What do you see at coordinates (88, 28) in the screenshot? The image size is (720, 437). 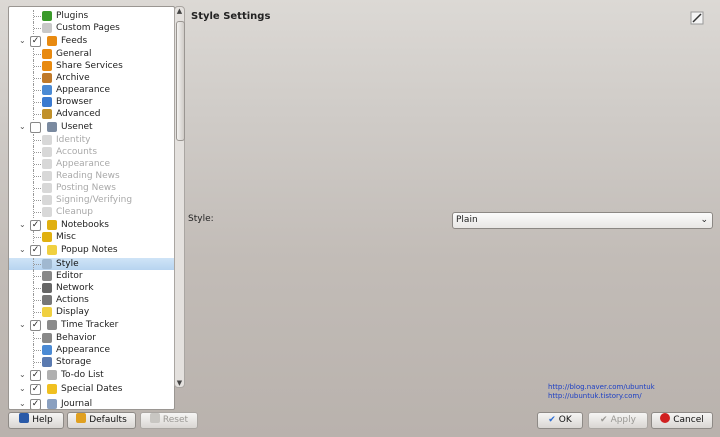 I see `sidebar-item-label: Custom Pages` at bounding box center [88, 28].